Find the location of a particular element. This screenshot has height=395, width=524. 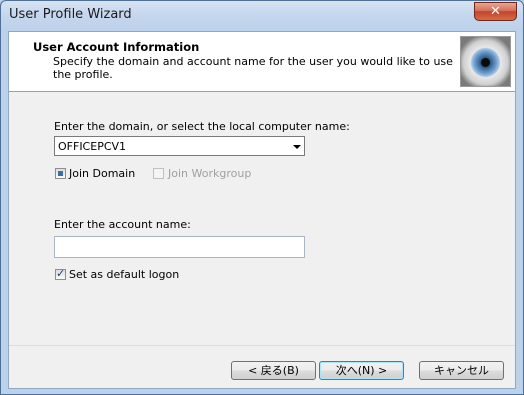

domain-value: OFFICEPCV1 is located at coordinates (92, 146).